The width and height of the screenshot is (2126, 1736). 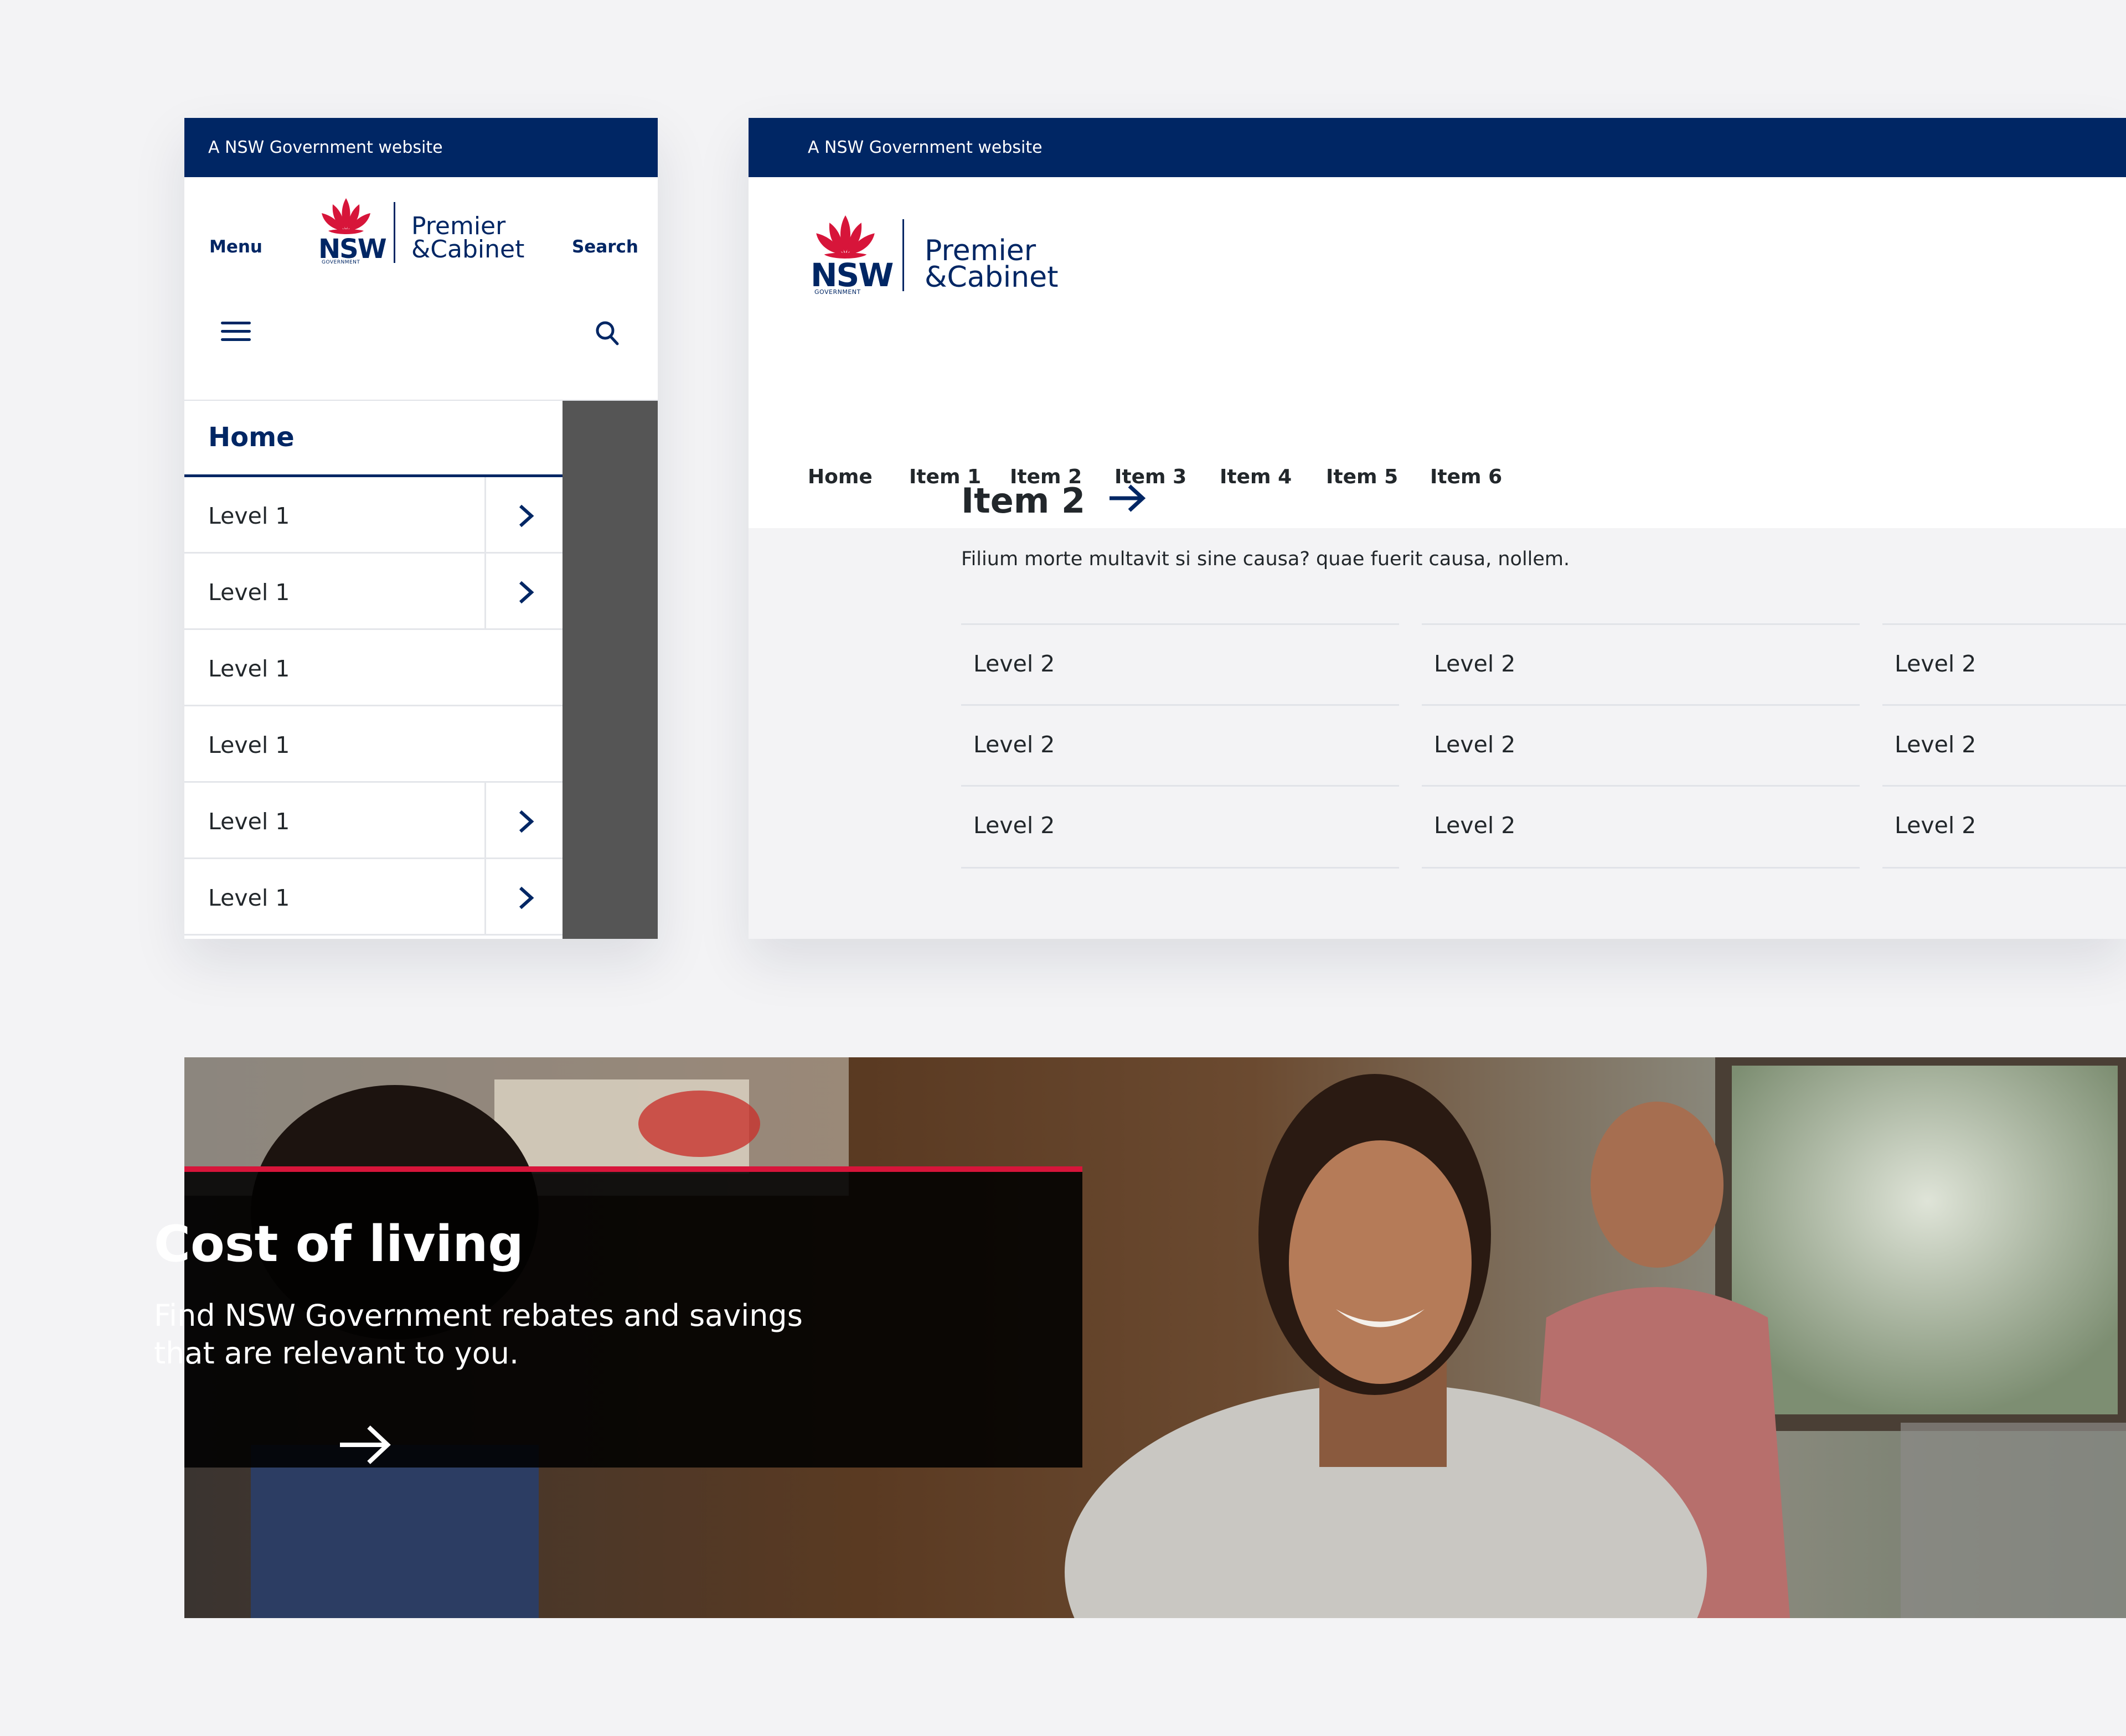 I want to click on menu-label: Menu, so click(x=235, y=247).